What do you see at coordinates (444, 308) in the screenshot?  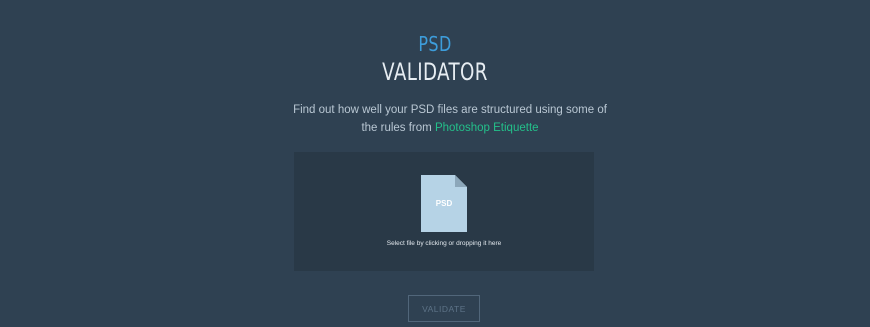 I see `validate-button: VALIDATE` at bounding box center [444, 308].